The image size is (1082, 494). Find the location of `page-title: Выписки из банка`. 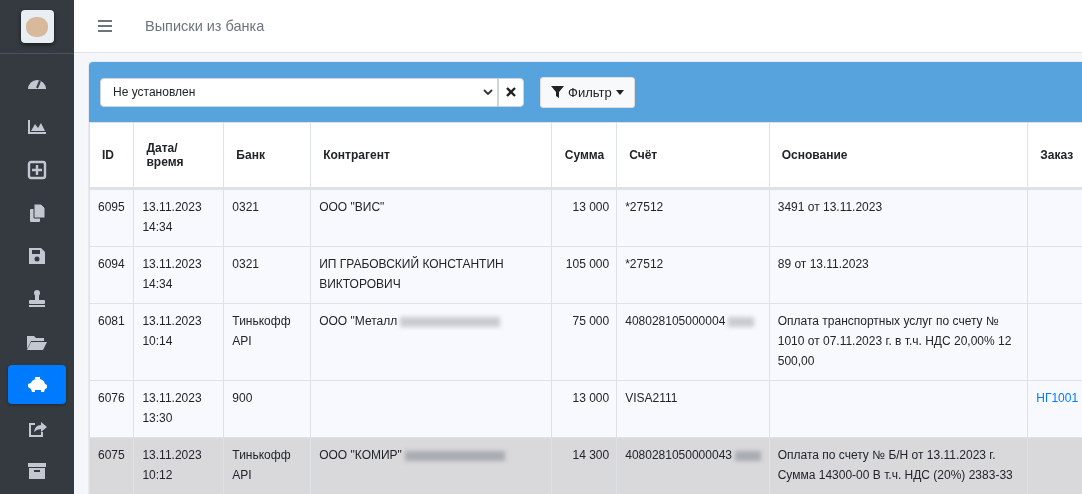

page-title: Выписки из банка is located at coordinates (205, 26).